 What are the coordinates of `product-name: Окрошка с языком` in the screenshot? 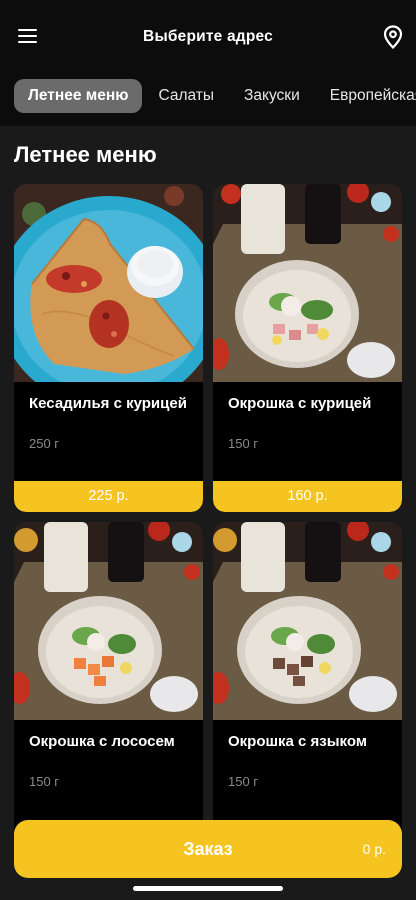 It's located at (297, 741).